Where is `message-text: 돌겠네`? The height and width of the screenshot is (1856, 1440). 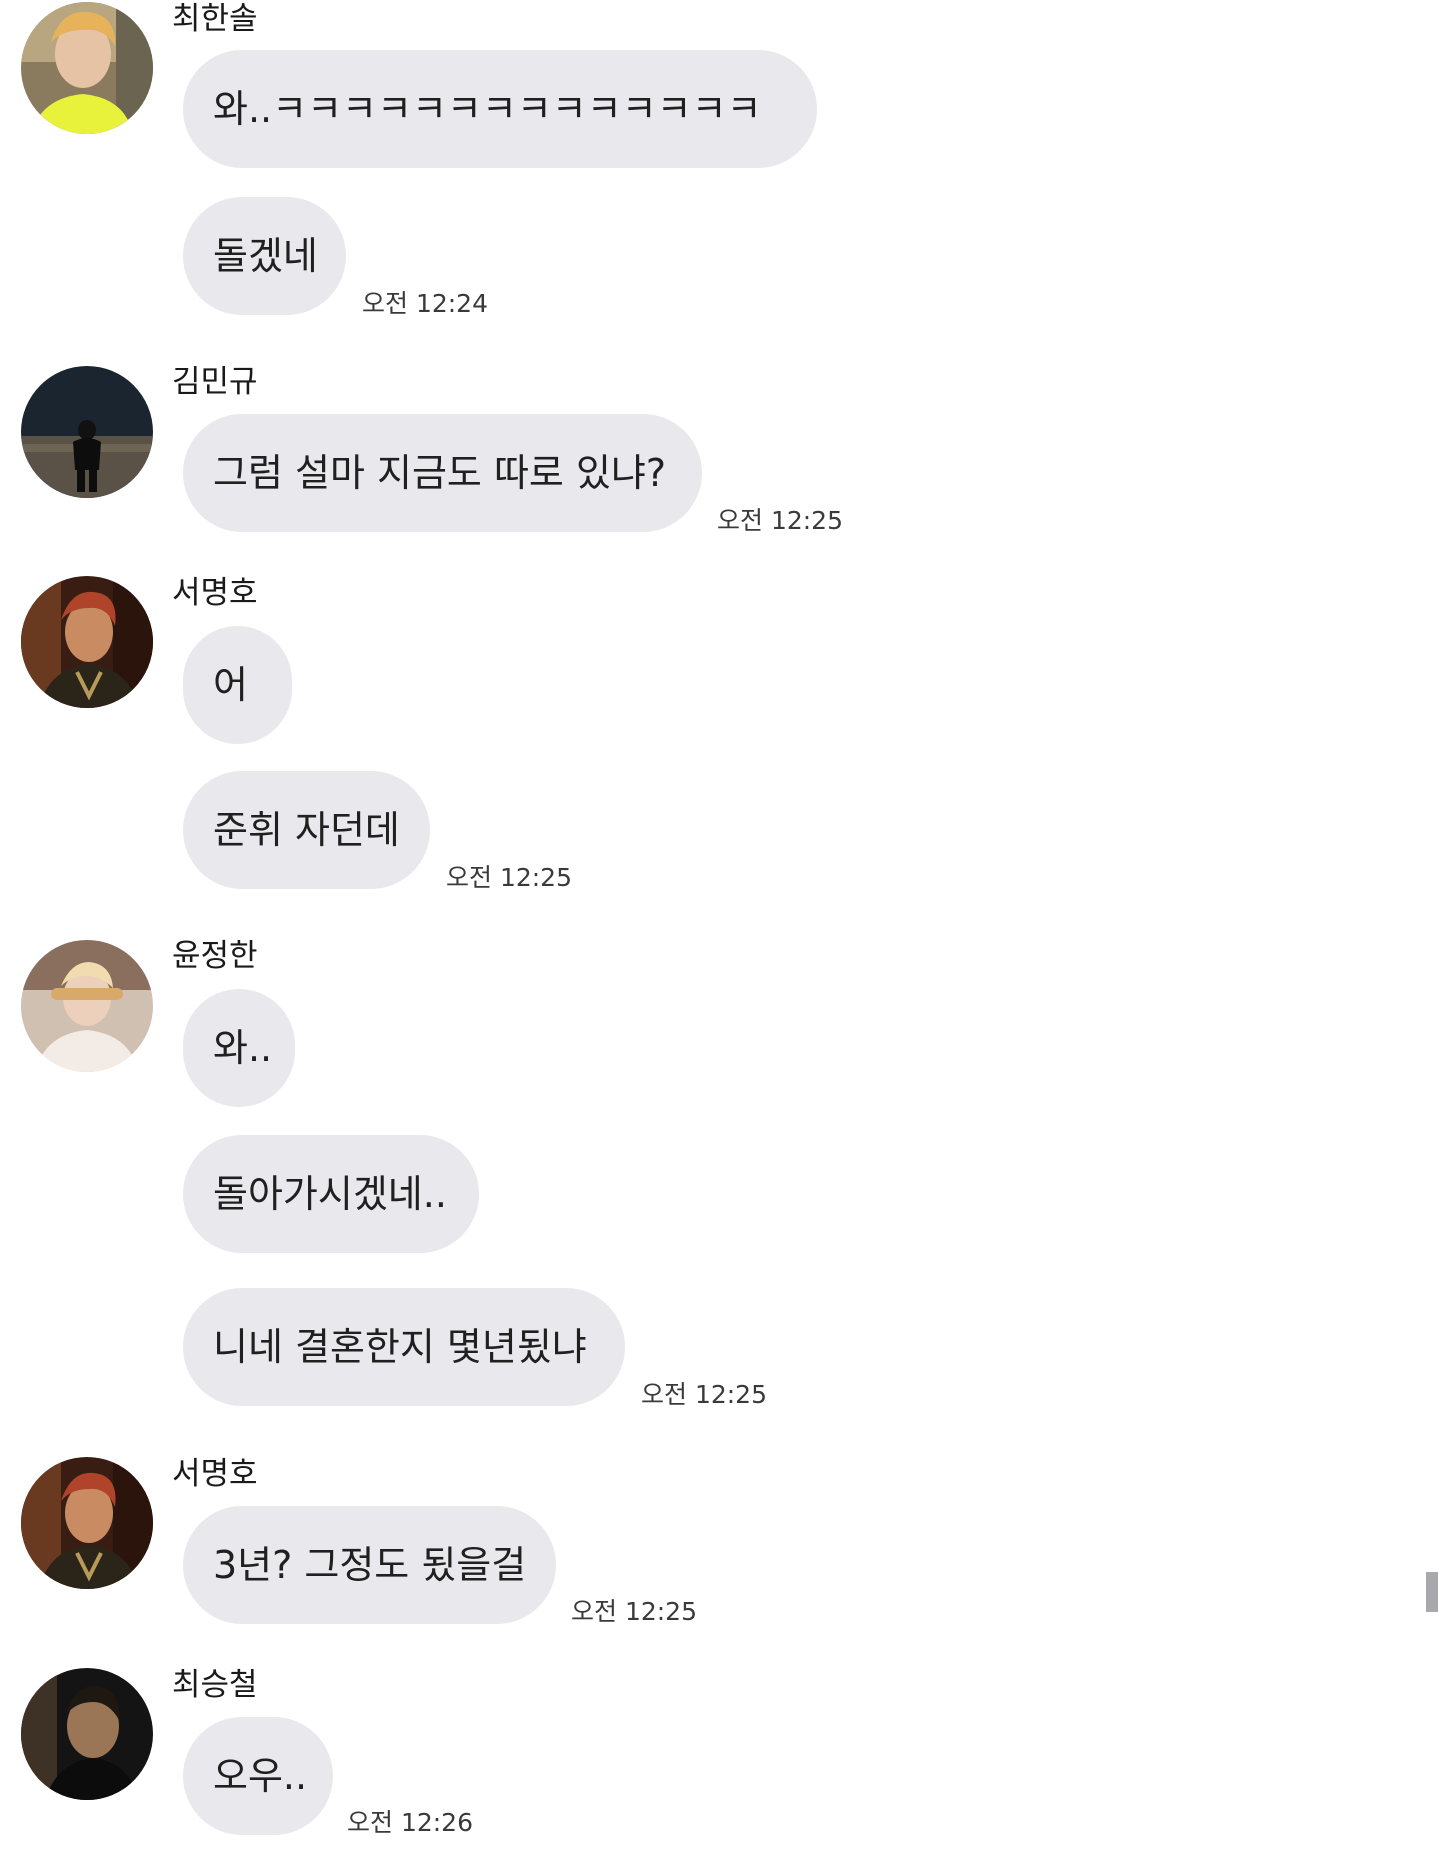
message-text: 돌겠네 is located at coordinates (265, 256).